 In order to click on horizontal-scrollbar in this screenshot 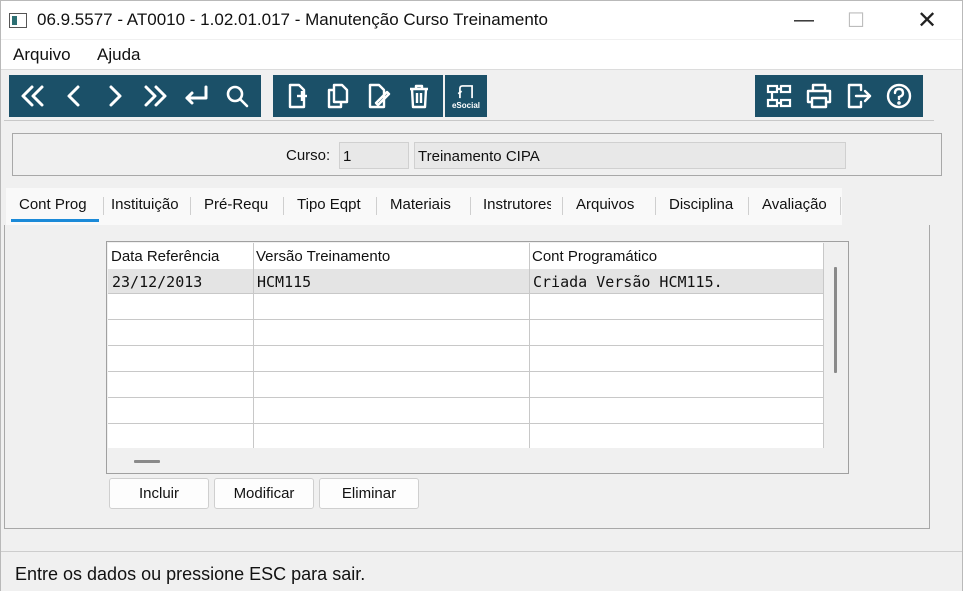, I will do `click(147, 461)`.